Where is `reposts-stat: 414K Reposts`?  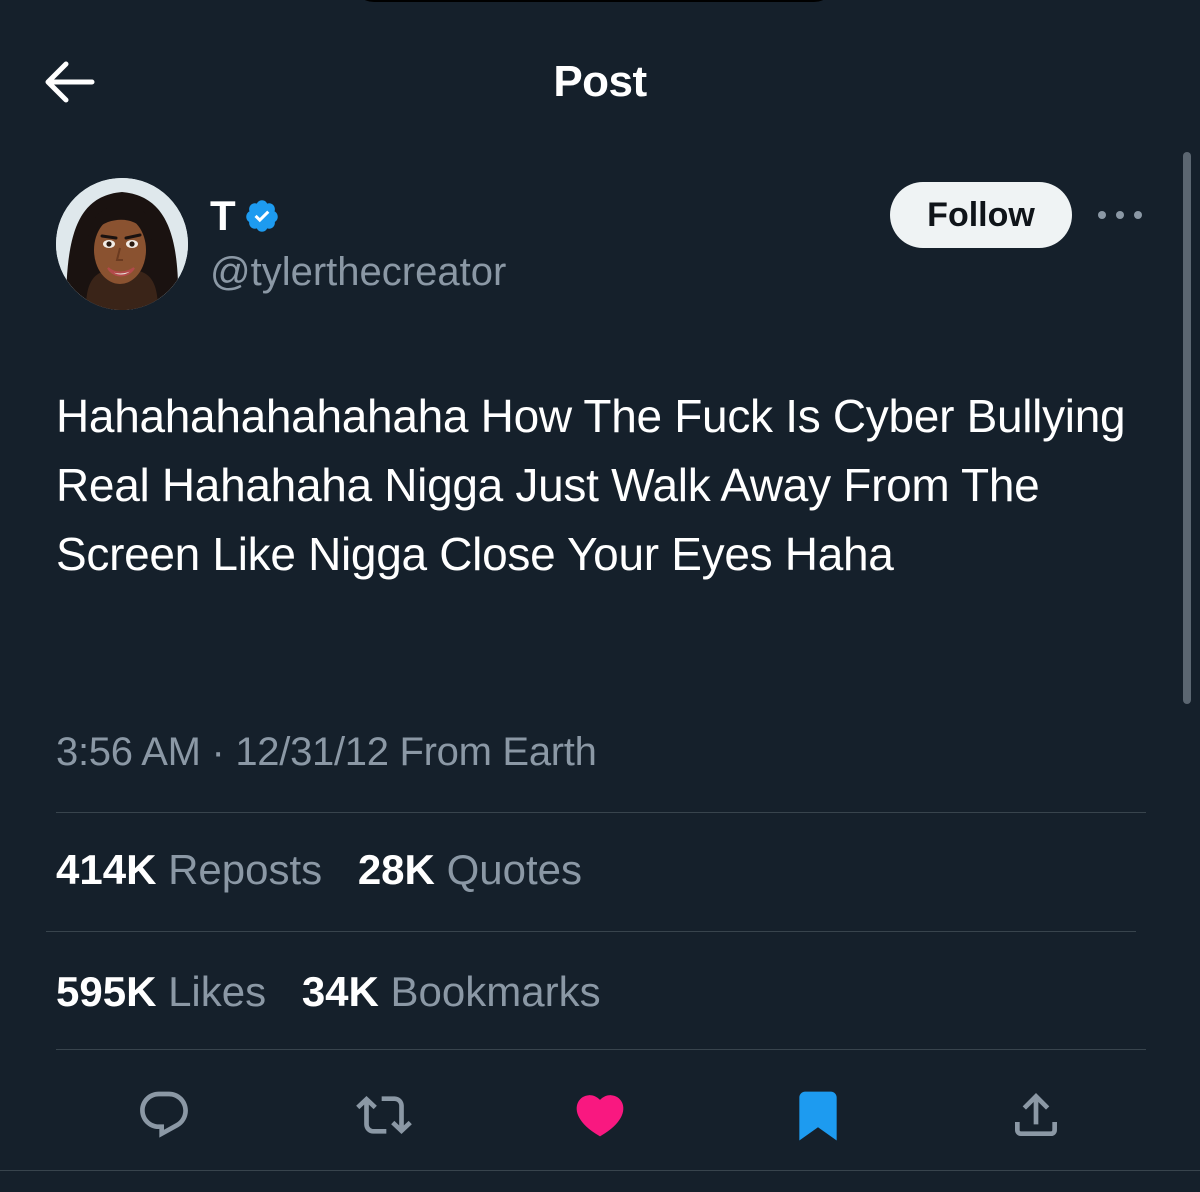
reposts-stat: 414K Reposts is located at coordinates (189, 870).